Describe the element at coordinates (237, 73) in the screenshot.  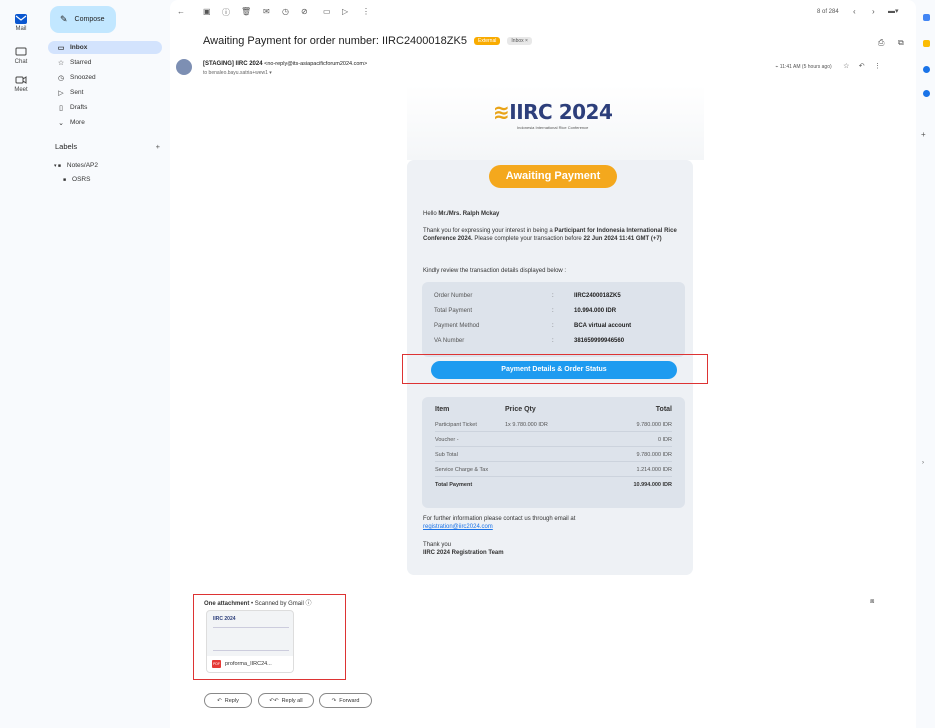
I see `recipient: to benaleo.bayu.satria+wew1 ▾` at that location.